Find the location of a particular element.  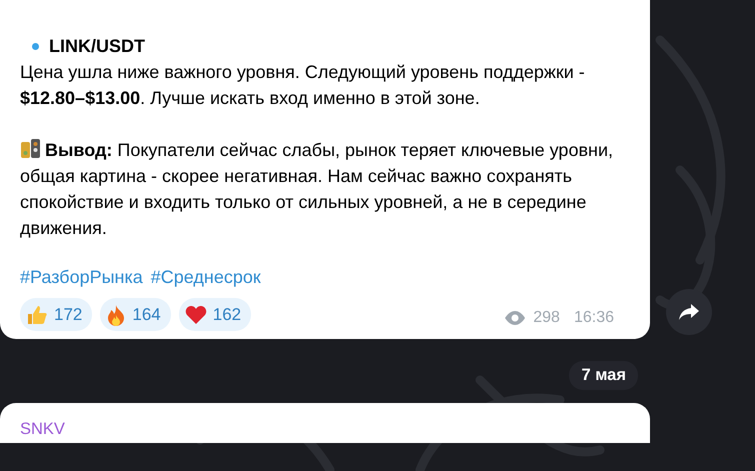

hashtag-link: #РазборРынка is located at coordinates (81, 277).